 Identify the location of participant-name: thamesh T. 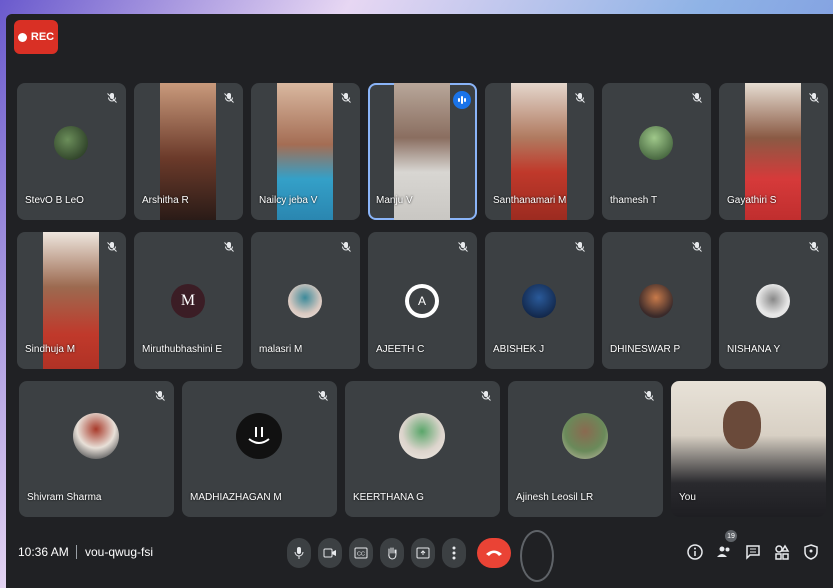
(634, 200).